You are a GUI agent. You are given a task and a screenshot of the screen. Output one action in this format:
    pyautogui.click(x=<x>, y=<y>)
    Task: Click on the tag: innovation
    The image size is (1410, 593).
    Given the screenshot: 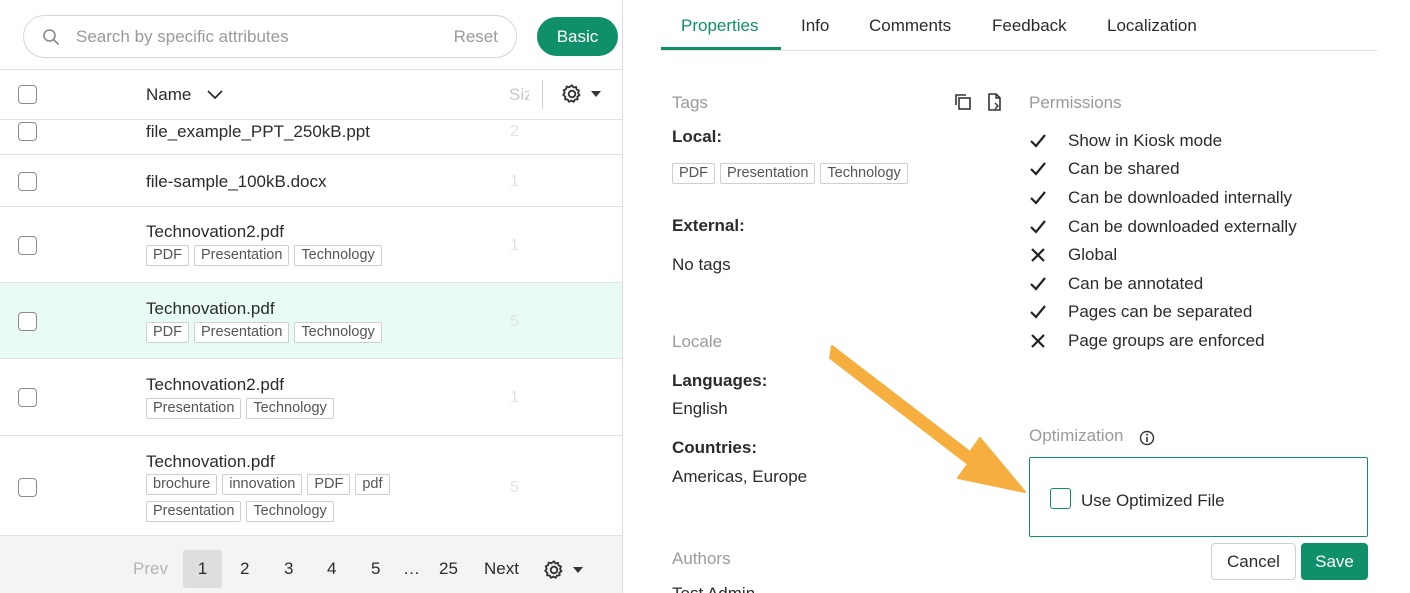 What is the action you would take?
    pyautogui.click(x=262, y=484)
    